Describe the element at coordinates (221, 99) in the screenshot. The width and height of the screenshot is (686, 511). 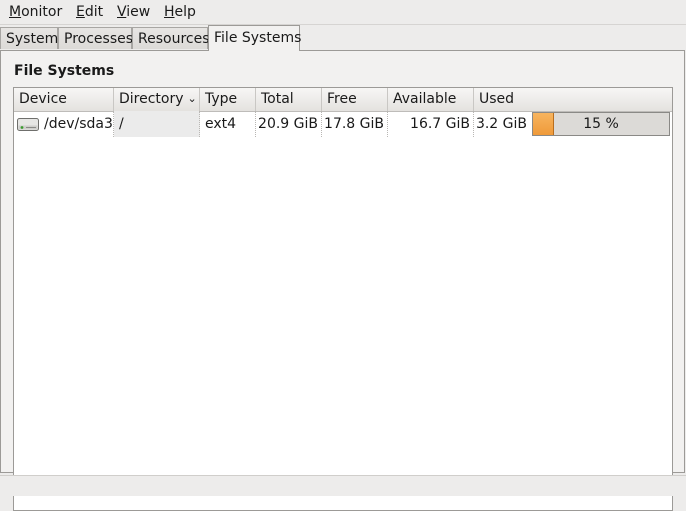
I see `column-header-type-label: Type` at that location.